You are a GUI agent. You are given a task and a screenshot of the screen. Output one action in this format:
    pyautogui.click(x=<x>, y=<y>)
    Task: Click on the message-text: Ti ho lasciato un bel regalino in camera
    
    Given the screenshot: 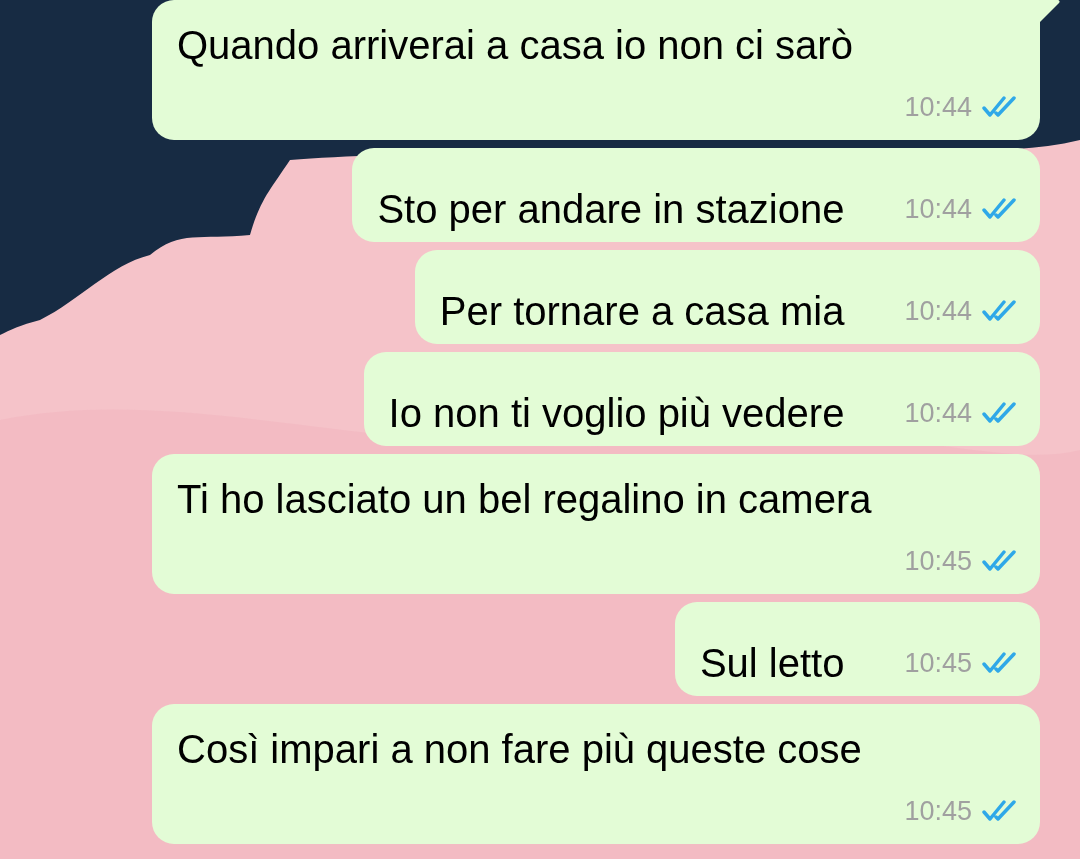 What is the action you would take?
    pyautogui.click(x=524, y=499)
    